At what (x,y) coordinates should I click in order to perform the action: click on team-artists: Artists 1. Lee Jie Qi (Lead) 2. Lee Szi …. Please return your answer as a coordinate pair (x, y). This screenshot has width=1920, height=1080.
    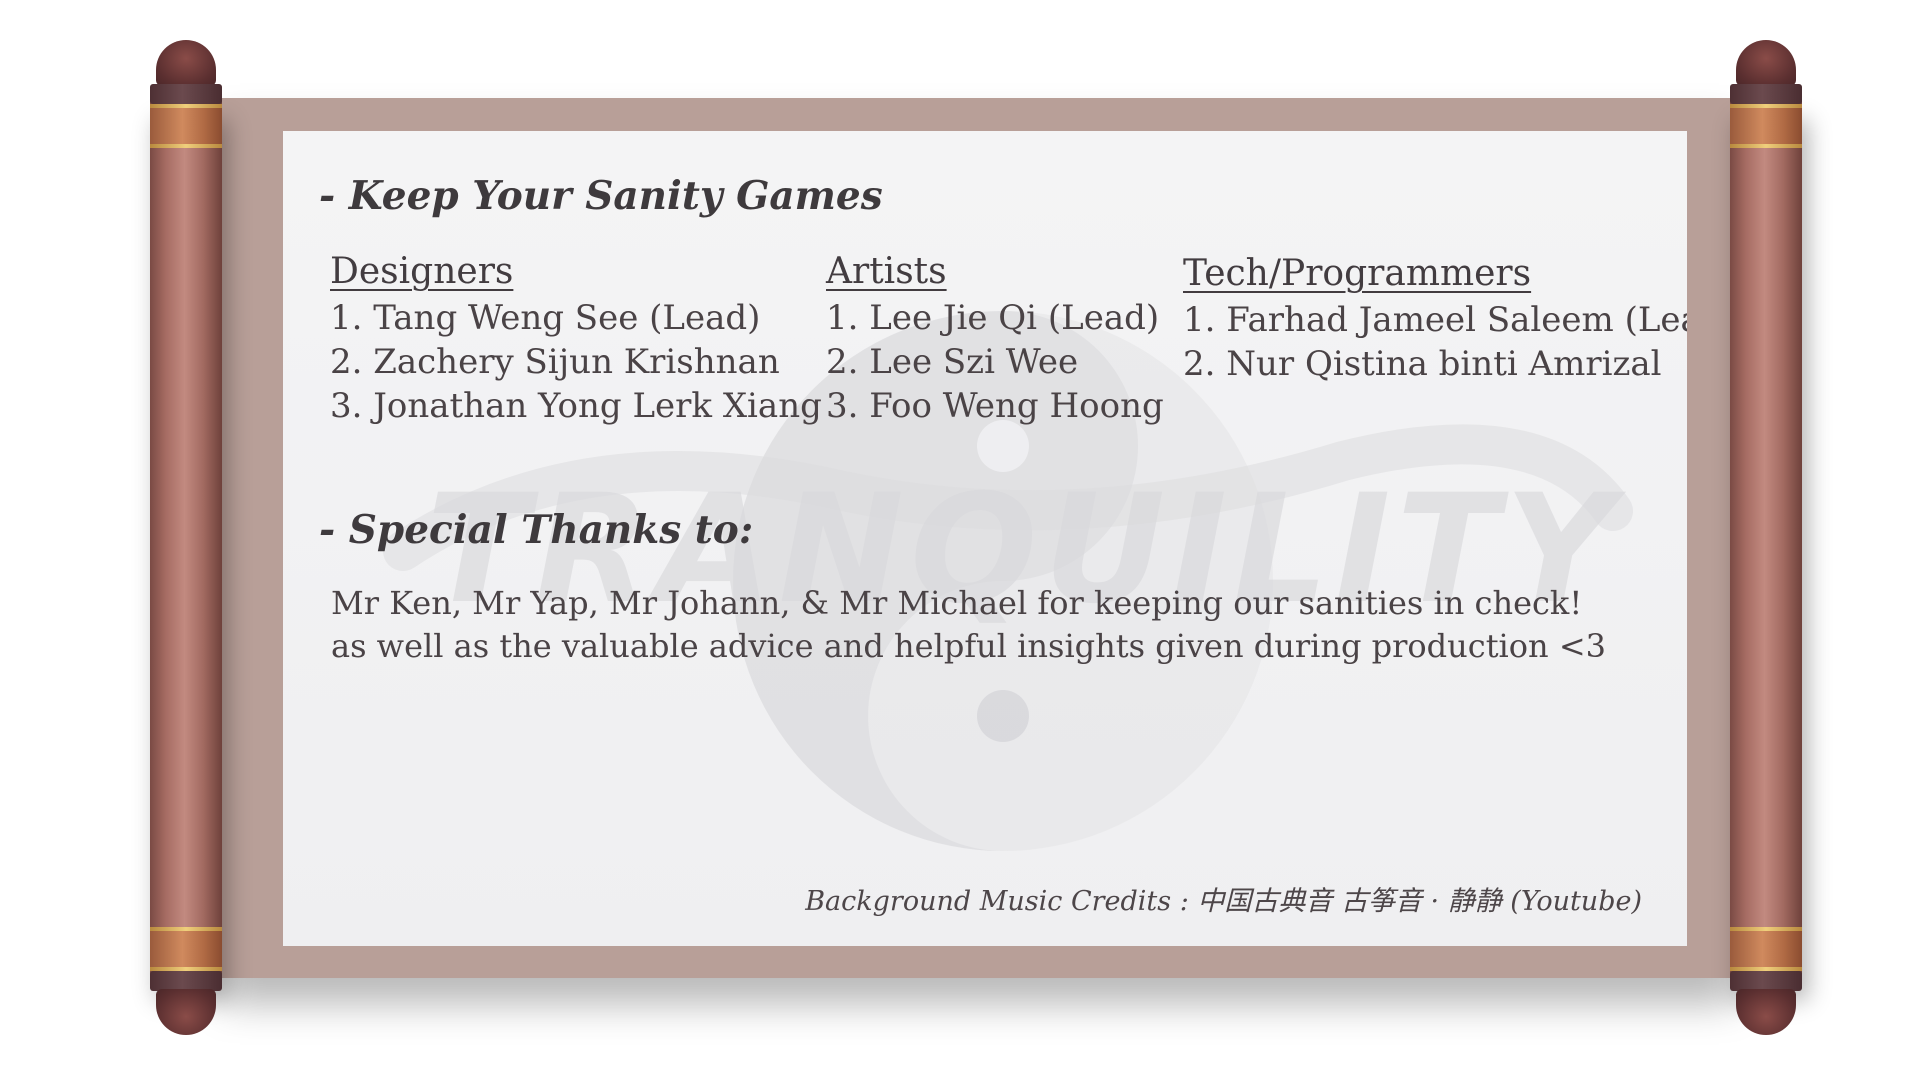
    Looking at the image, I should click on (995, 339).